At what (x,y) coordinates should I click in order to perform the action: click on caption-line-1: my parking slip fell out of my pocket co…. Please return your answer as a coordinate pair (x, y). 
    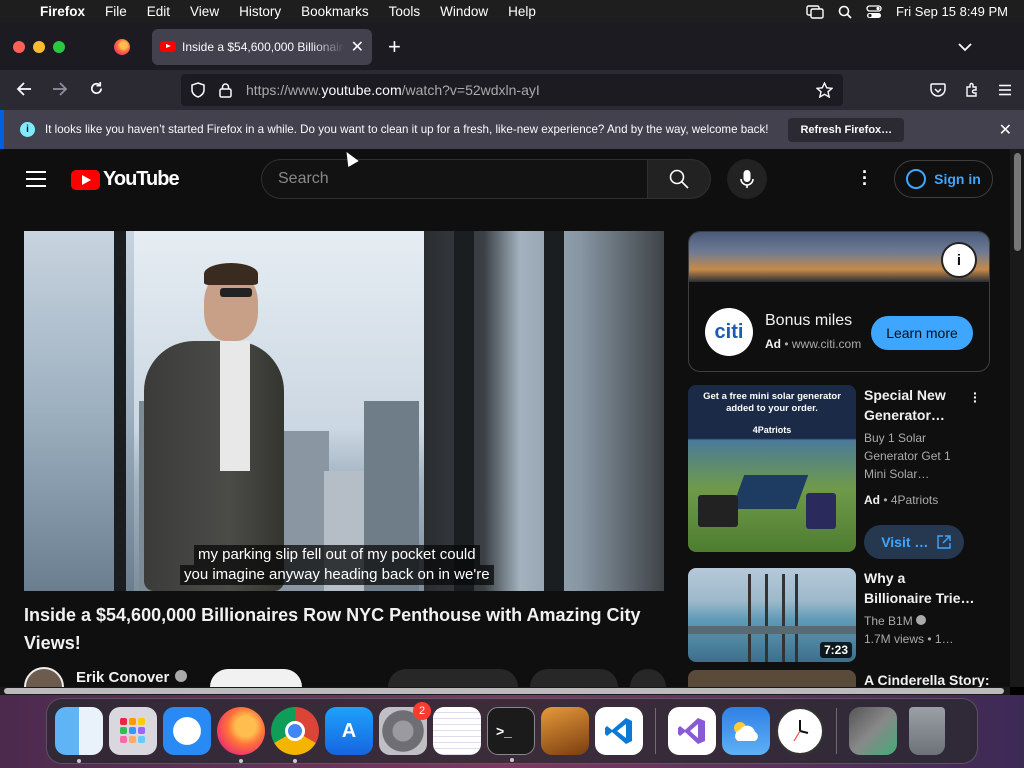
    Looking at the image, I should click on (336, 555).